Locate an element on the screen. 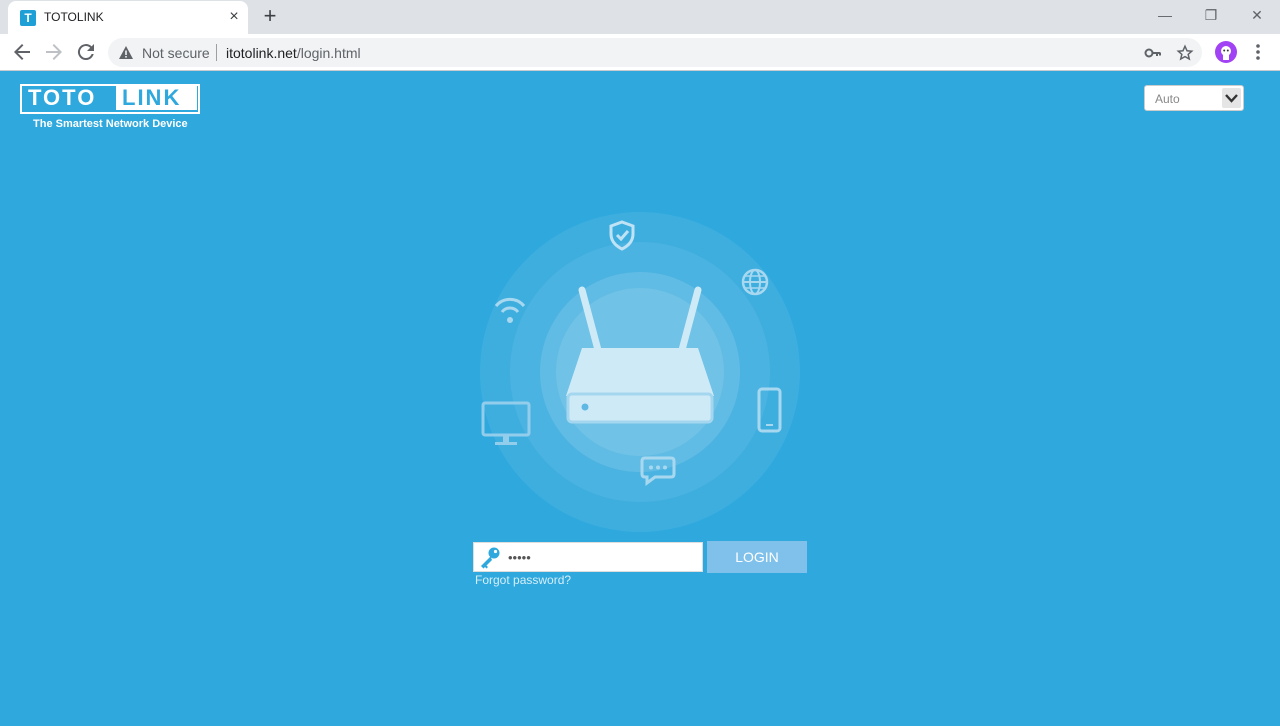 The image size is (1280, 726). tab-title: TOTOLINK is located at coordinates (74, 17).